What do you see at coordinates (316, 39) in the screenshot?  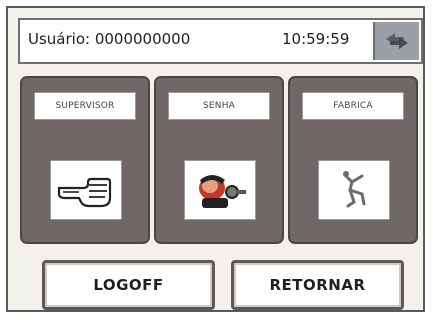 I see `clock: 10:59:59` at bounding box center [316, 39].